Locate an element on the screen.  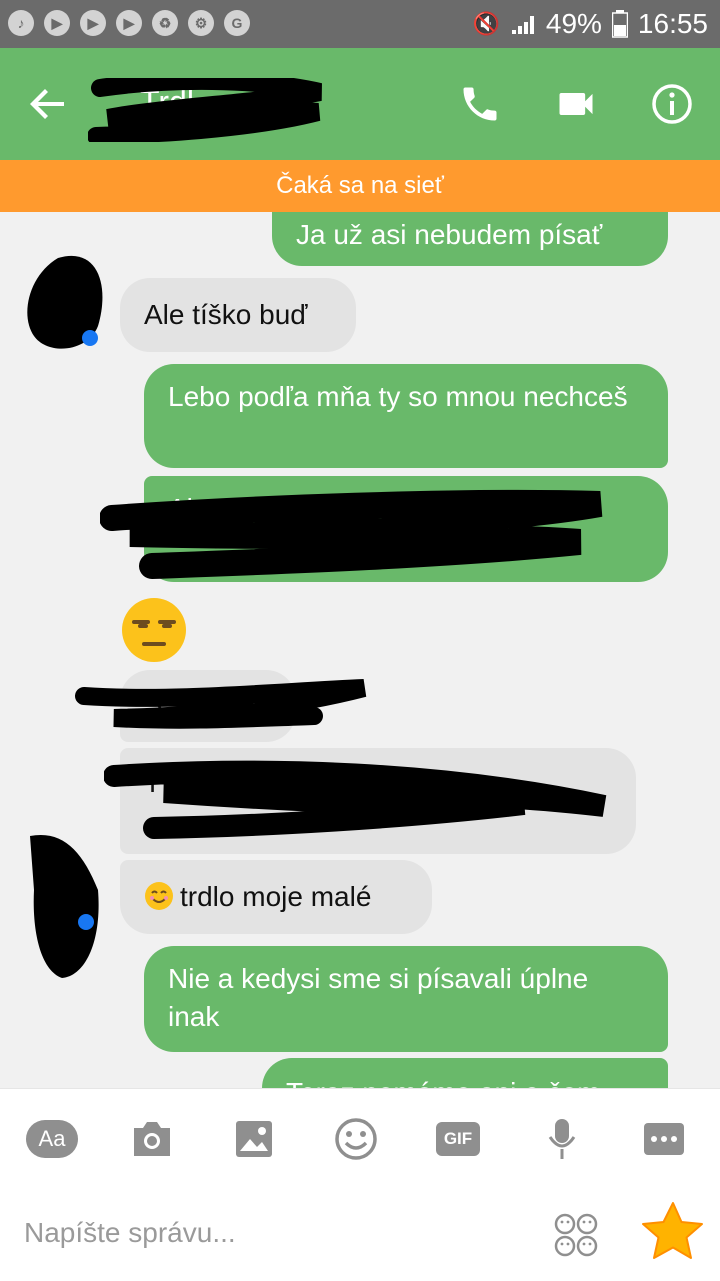
message-text: Nie a kedysi sme si písavali úplne inak is located at coordinates (378, 997).